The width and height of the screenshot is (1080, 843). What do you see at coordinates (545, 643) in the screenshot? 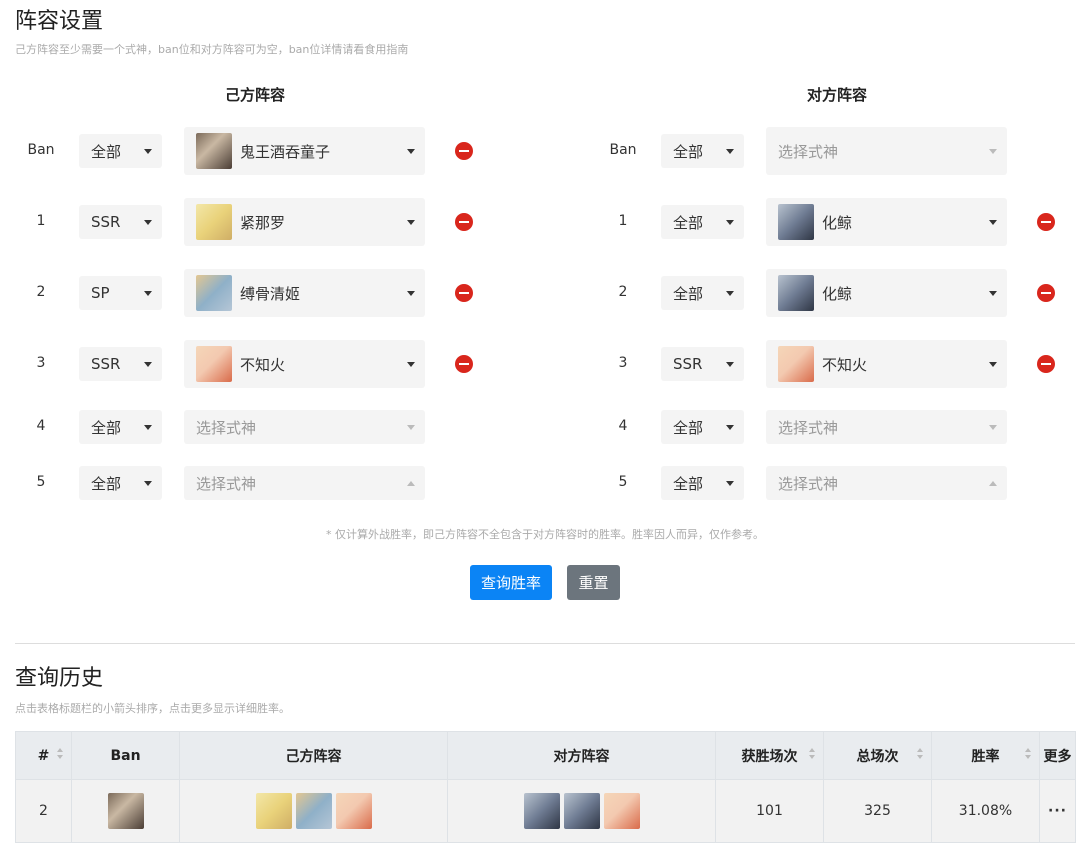
I see `section-divider` at bounding box center [545, 643].